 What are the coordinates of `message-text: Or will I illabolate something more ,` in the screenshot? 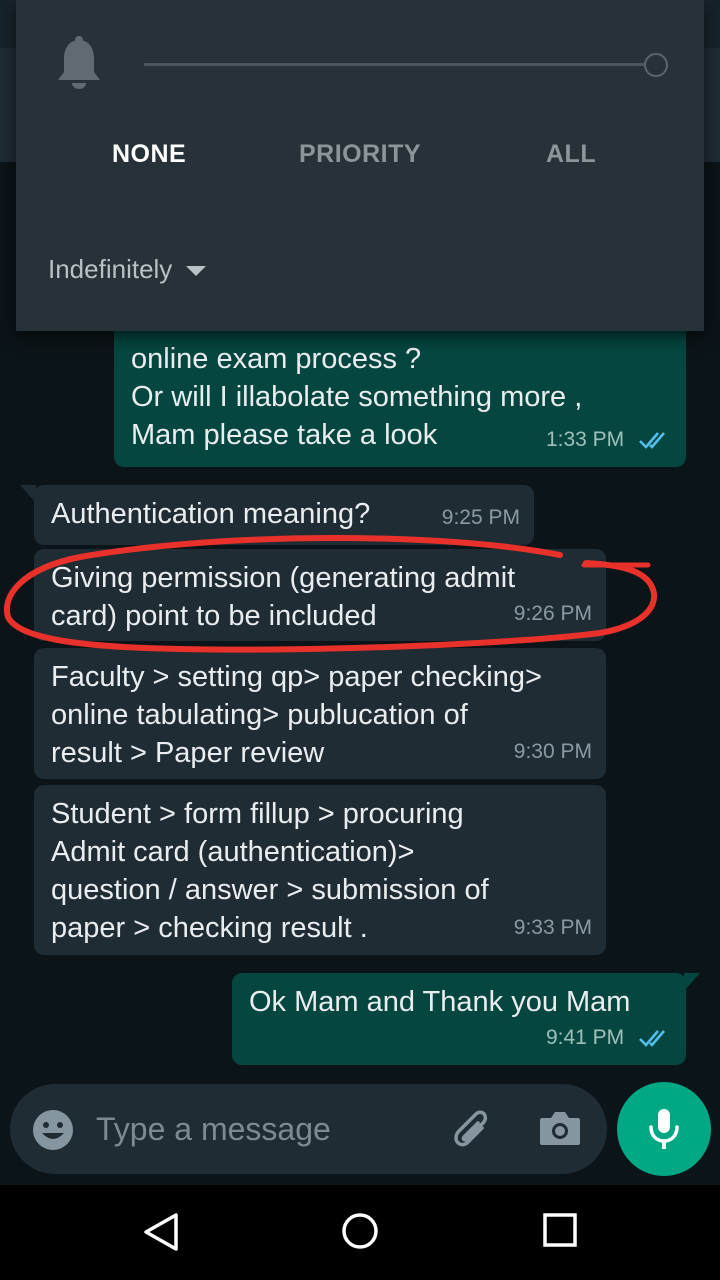 It's located at (357, 397).